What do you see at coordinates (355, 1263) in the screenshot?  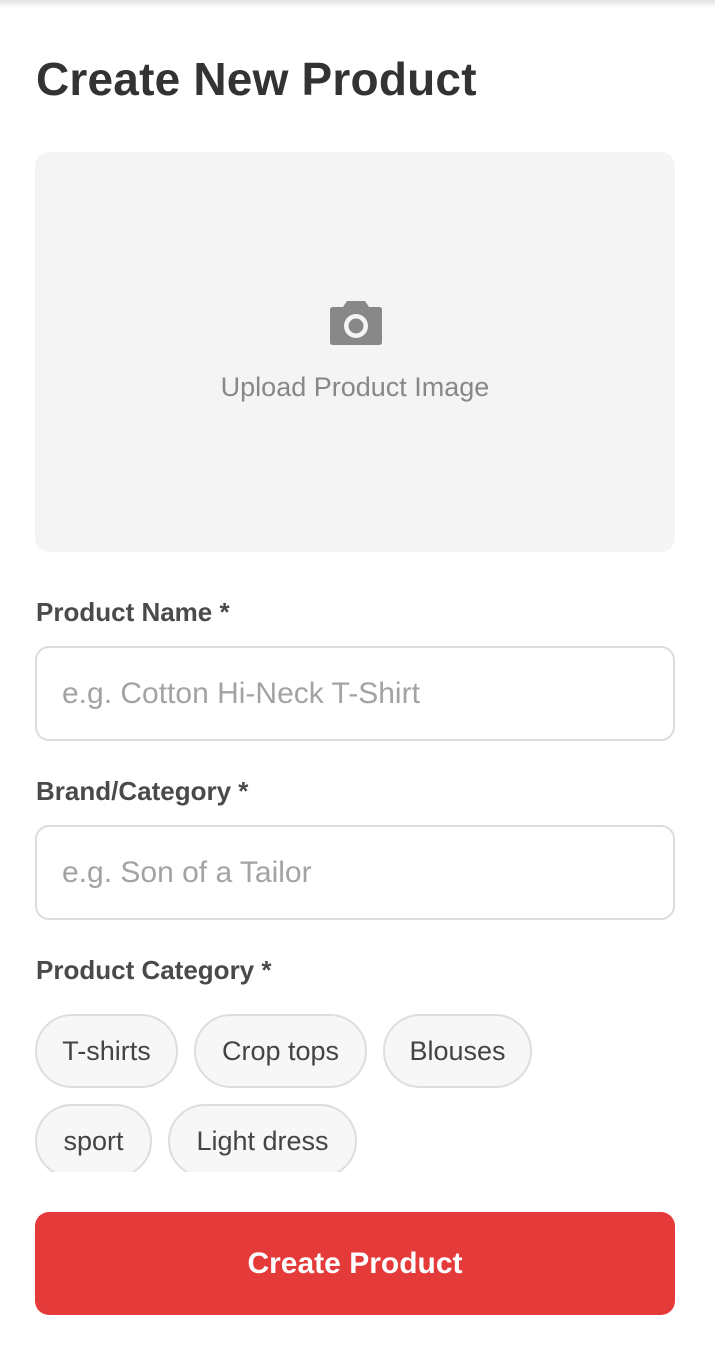 I see `create-product-button: Create Product` at bounding box center [355, 1263].